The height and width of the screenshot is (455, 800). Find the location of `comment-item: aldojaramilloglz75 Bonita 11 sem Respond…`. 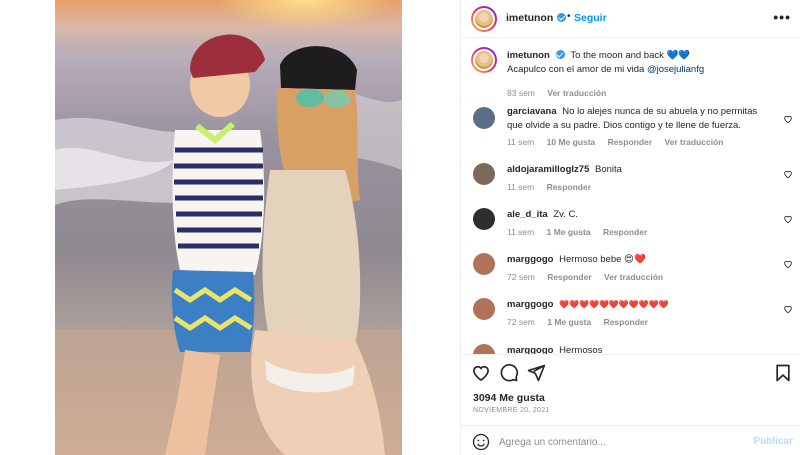

comment-item: aldojaramilloglz75 Bonita 11 sem Respond… is located at coordinates (630, 181).